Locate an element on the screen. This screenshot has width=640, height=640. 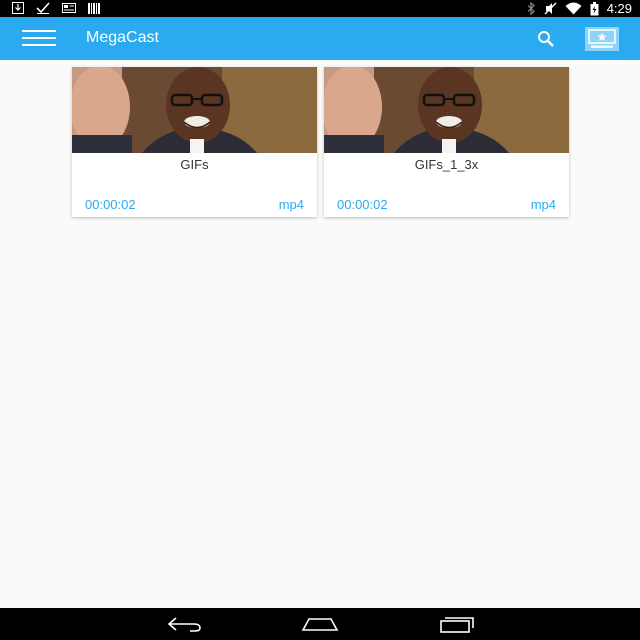
navigation-bar is located at coordinates (320, 624).